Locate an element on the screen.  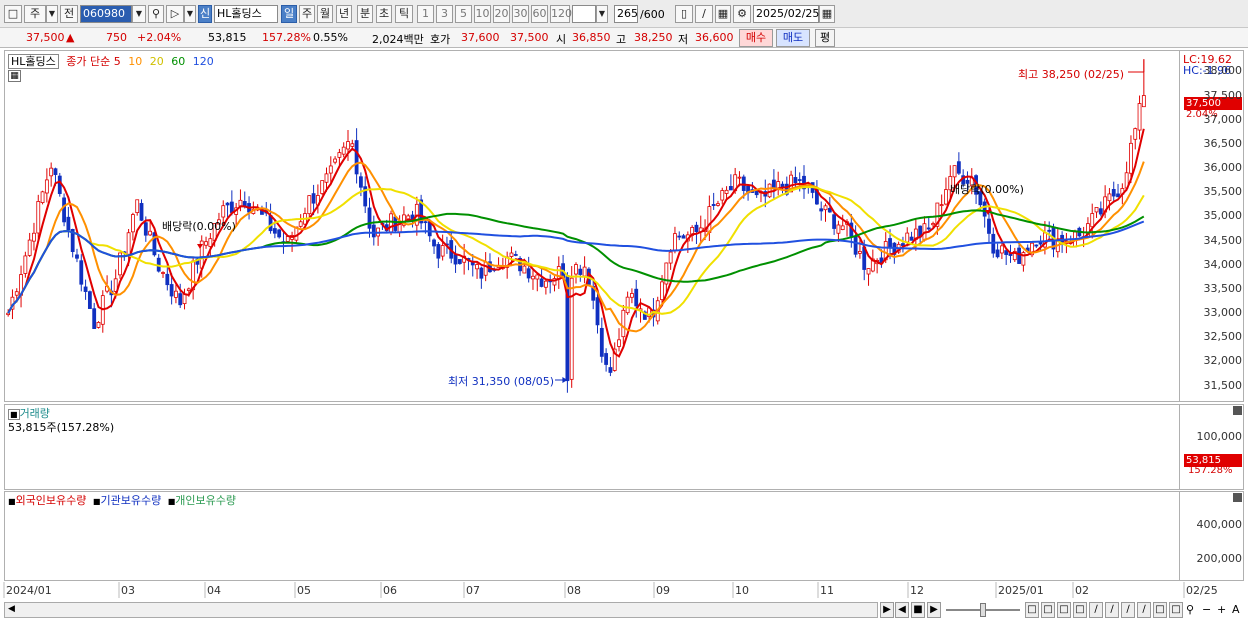
volume-value-label: 53,815주(157.28%) is located at coordinates (61, 427).